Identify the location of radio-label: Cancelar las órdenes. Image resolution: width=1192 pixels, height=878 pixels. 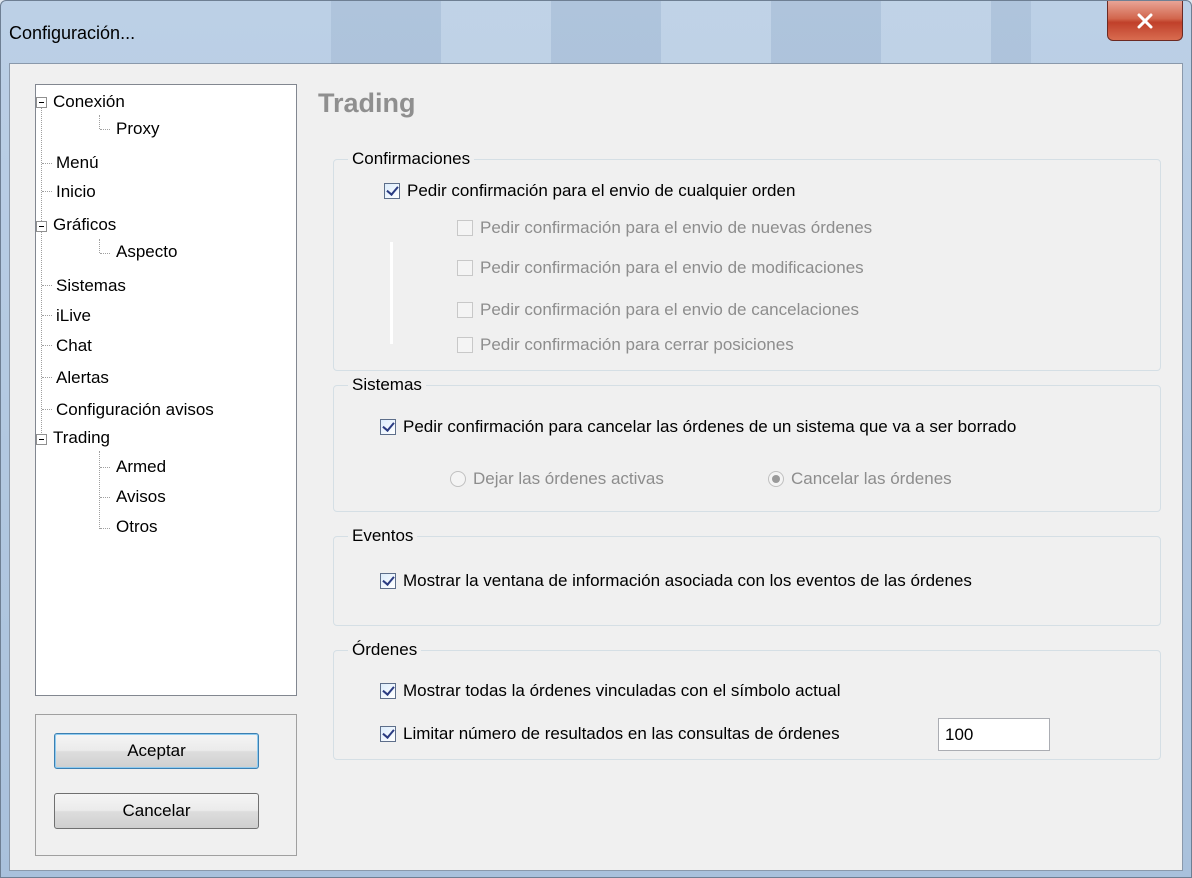
(871, 478).